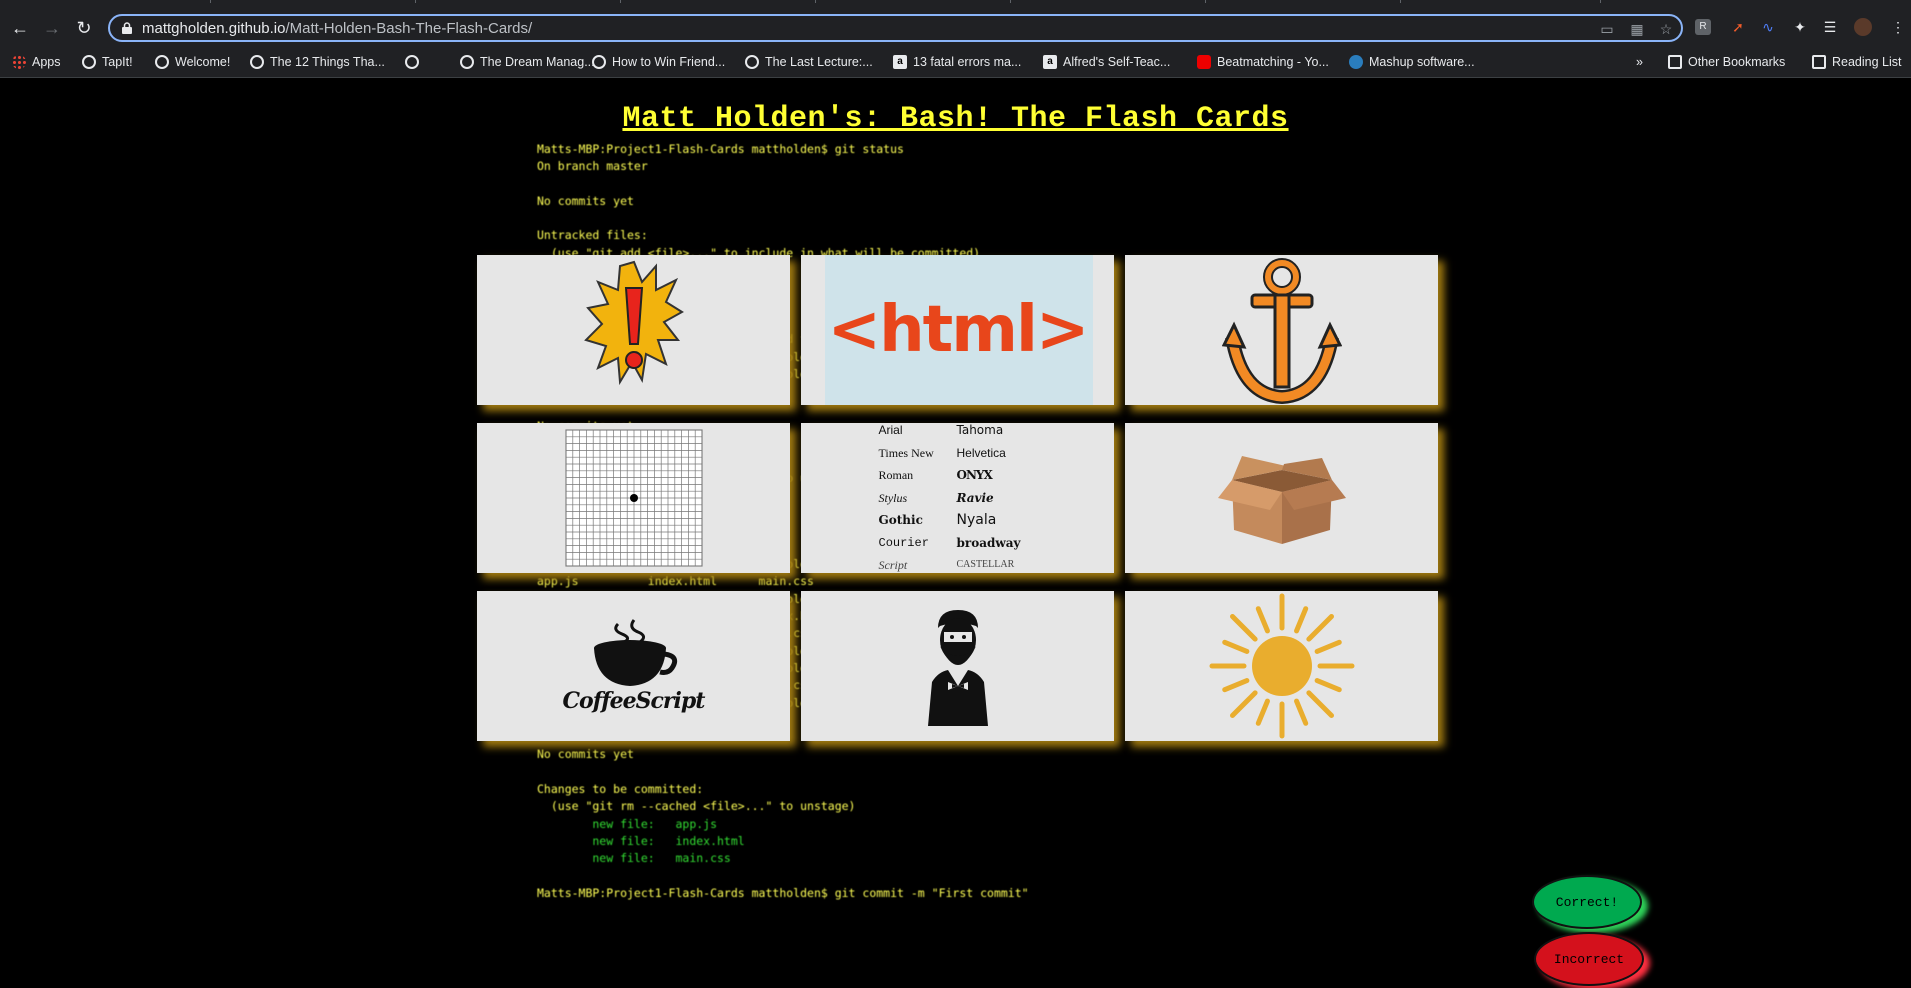 Image resolution: width=1911 pixels, height=988 pixels. I want to click on reload-button: ↻, so click(84, 28).